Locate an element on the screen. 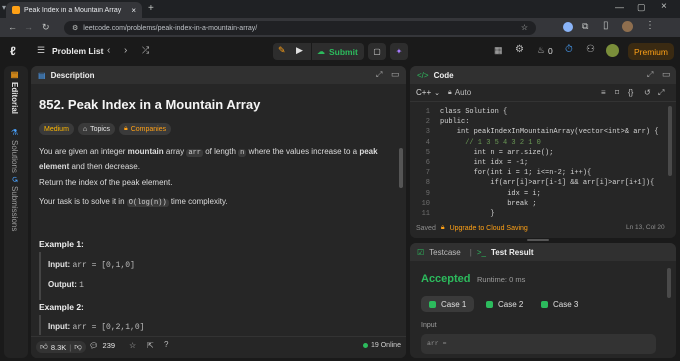  line-number: 6 is located at coordinates (427, 163).